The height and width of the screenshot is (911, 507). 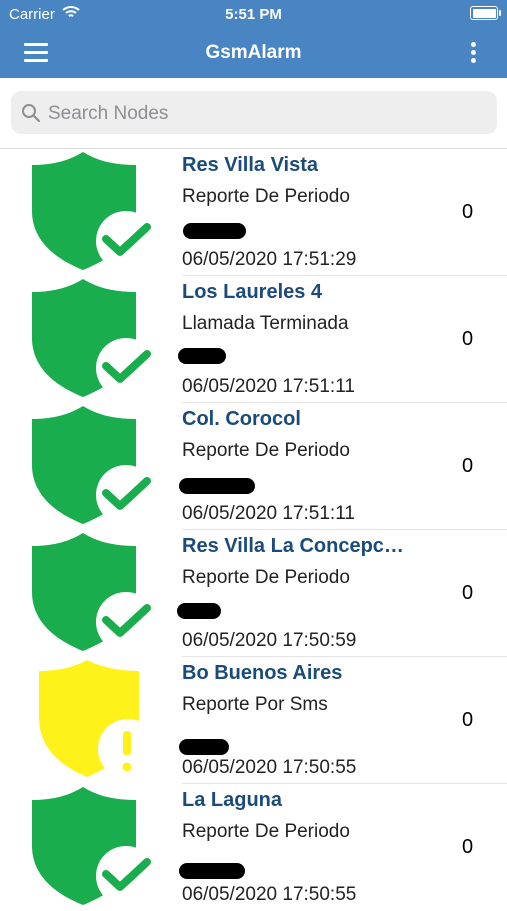 I want to click on status-bar: Carrier 5:51 PM, so click(x=253, y=15).